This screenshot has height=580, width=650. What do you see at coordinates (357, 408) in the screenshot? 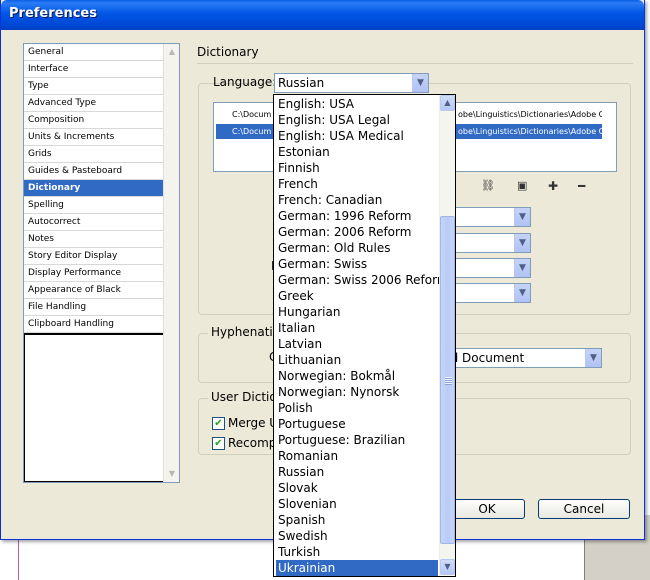
I see `language-option: Polish` at bounding box center [357, 408].